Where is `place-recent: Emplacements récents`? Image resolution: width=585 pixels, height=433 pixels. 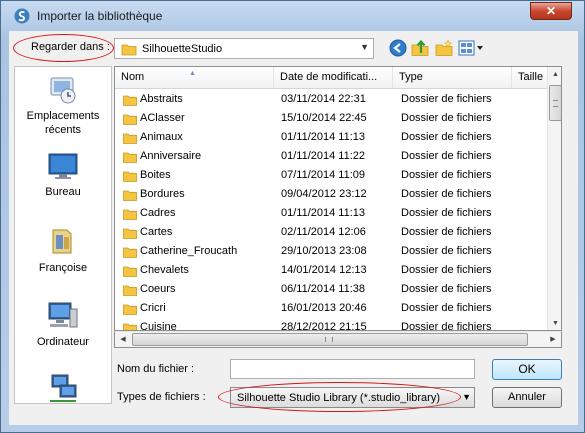
place-recent: Emplacements récents is located at coordinates (63, 105).